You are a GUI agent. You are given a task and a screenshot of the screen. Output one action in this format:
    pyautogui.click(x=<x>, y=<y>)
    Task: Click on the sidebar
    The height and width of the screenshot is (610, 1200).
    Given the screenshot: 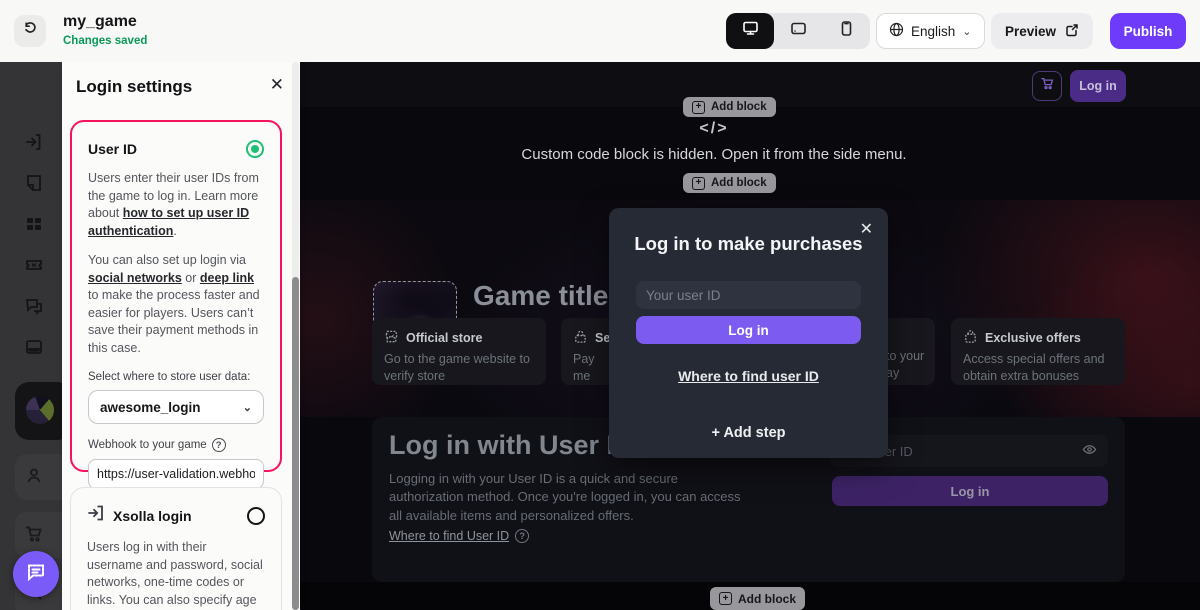 What is the action you would take?
    pyautogui.click(x=31, y=336)
    